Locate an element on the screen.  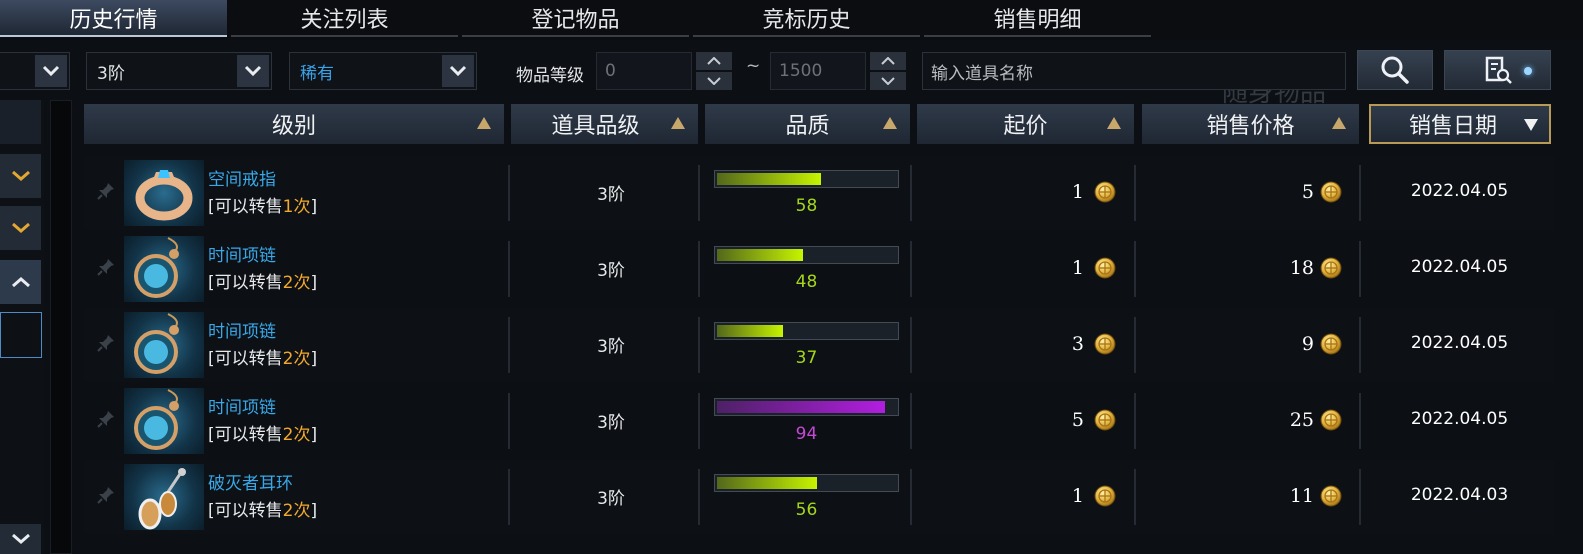
left-selected-subcategory is located at coordinates (21, 335).